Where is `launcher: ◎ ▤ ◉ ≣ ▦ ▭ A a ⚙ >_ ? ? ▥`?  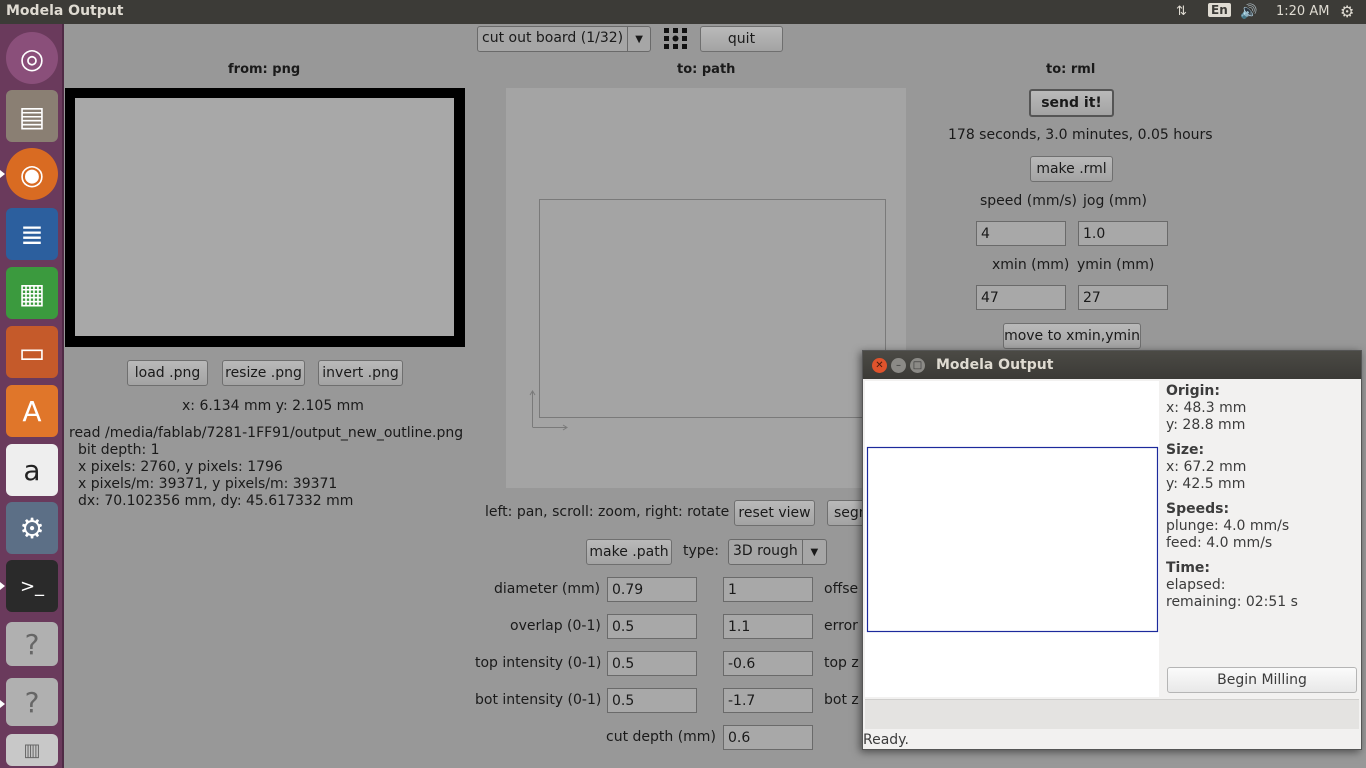
launcher: ◎ ▤ ◉ ≣ ▦ ▭ A a ⚙ >_ ? ? ▥ is located at coordinates (32, 396).